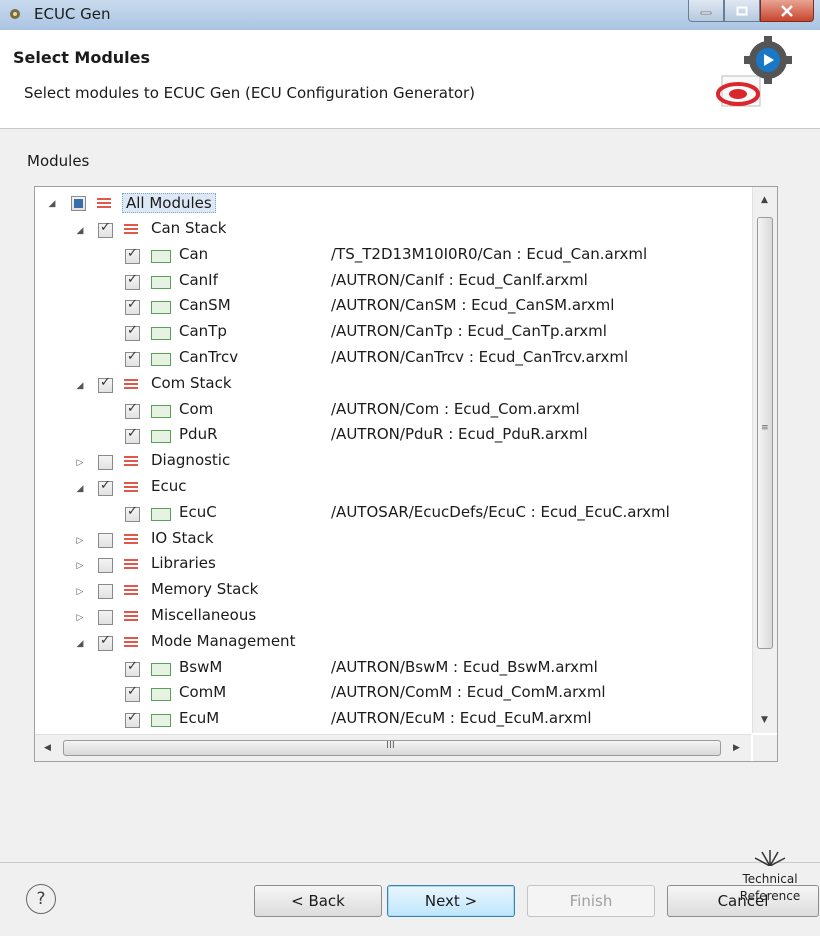 Image resolution: width=820 pixels, height=936 pixels. Describe the element at coordinates (198, 434) in the screenshot. I see `tree-item-label: PduR` at that location.